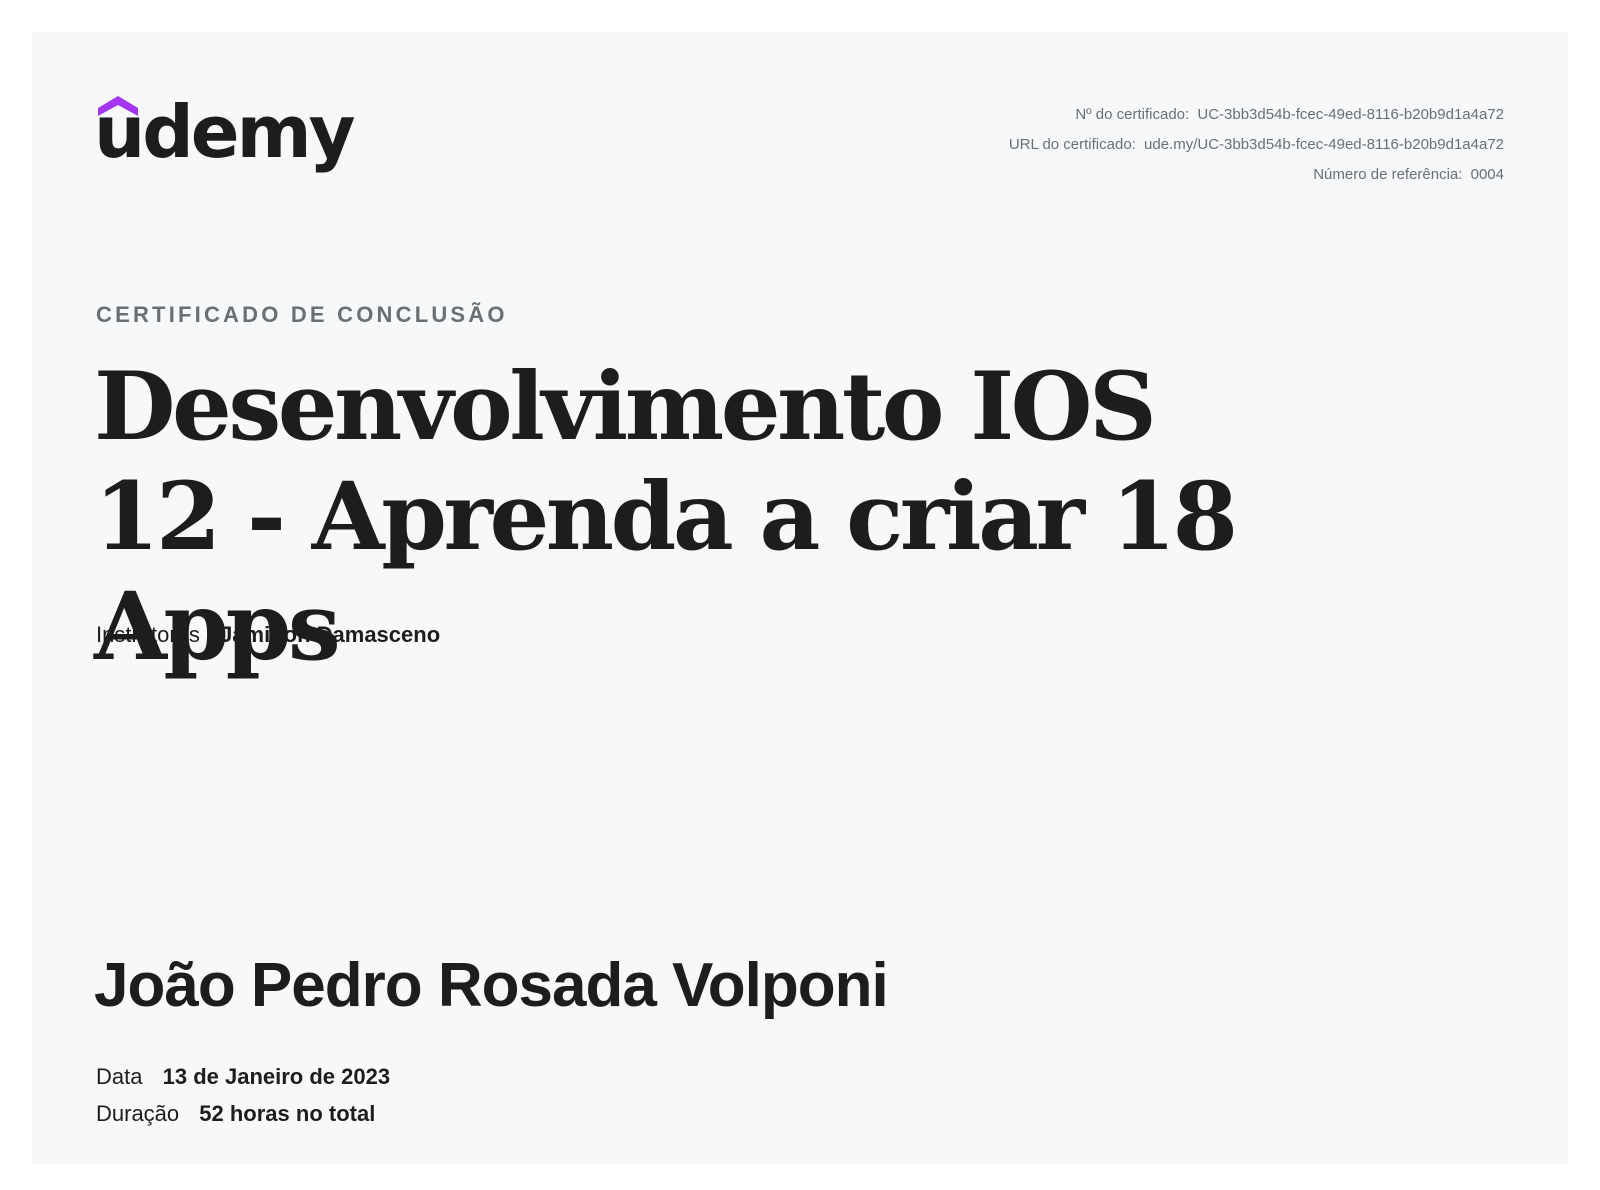  I want to click on date-row: Data 13 de Janeiro de 2023, so click(243, 1076).